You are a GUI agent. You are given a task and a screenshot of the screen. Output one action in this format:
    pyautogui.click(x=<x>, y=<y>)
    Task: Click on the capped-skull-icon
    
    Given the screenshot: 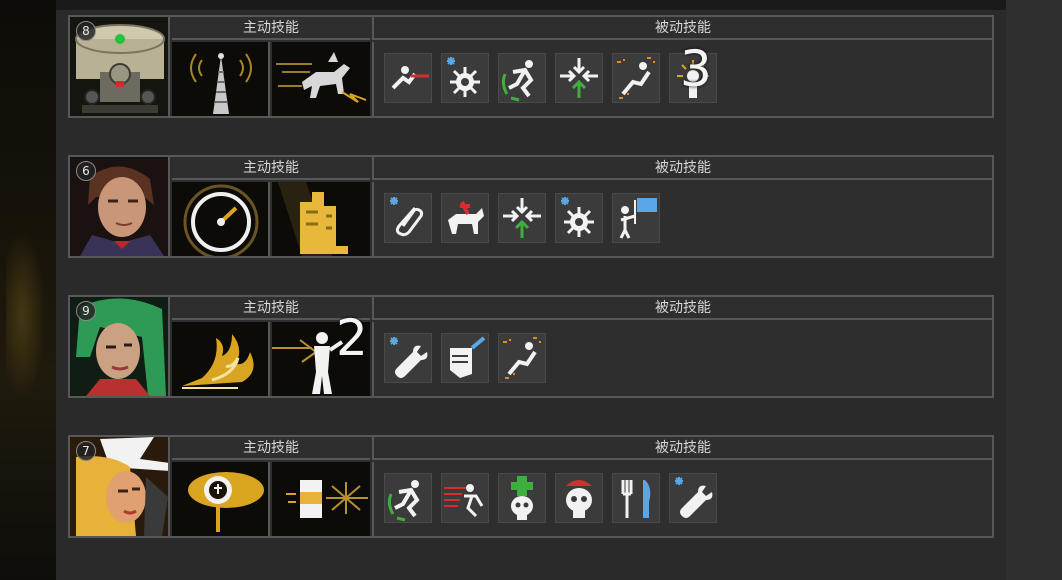 What is the action you would take?
    pyautogui.click(x=579, y=498)
    